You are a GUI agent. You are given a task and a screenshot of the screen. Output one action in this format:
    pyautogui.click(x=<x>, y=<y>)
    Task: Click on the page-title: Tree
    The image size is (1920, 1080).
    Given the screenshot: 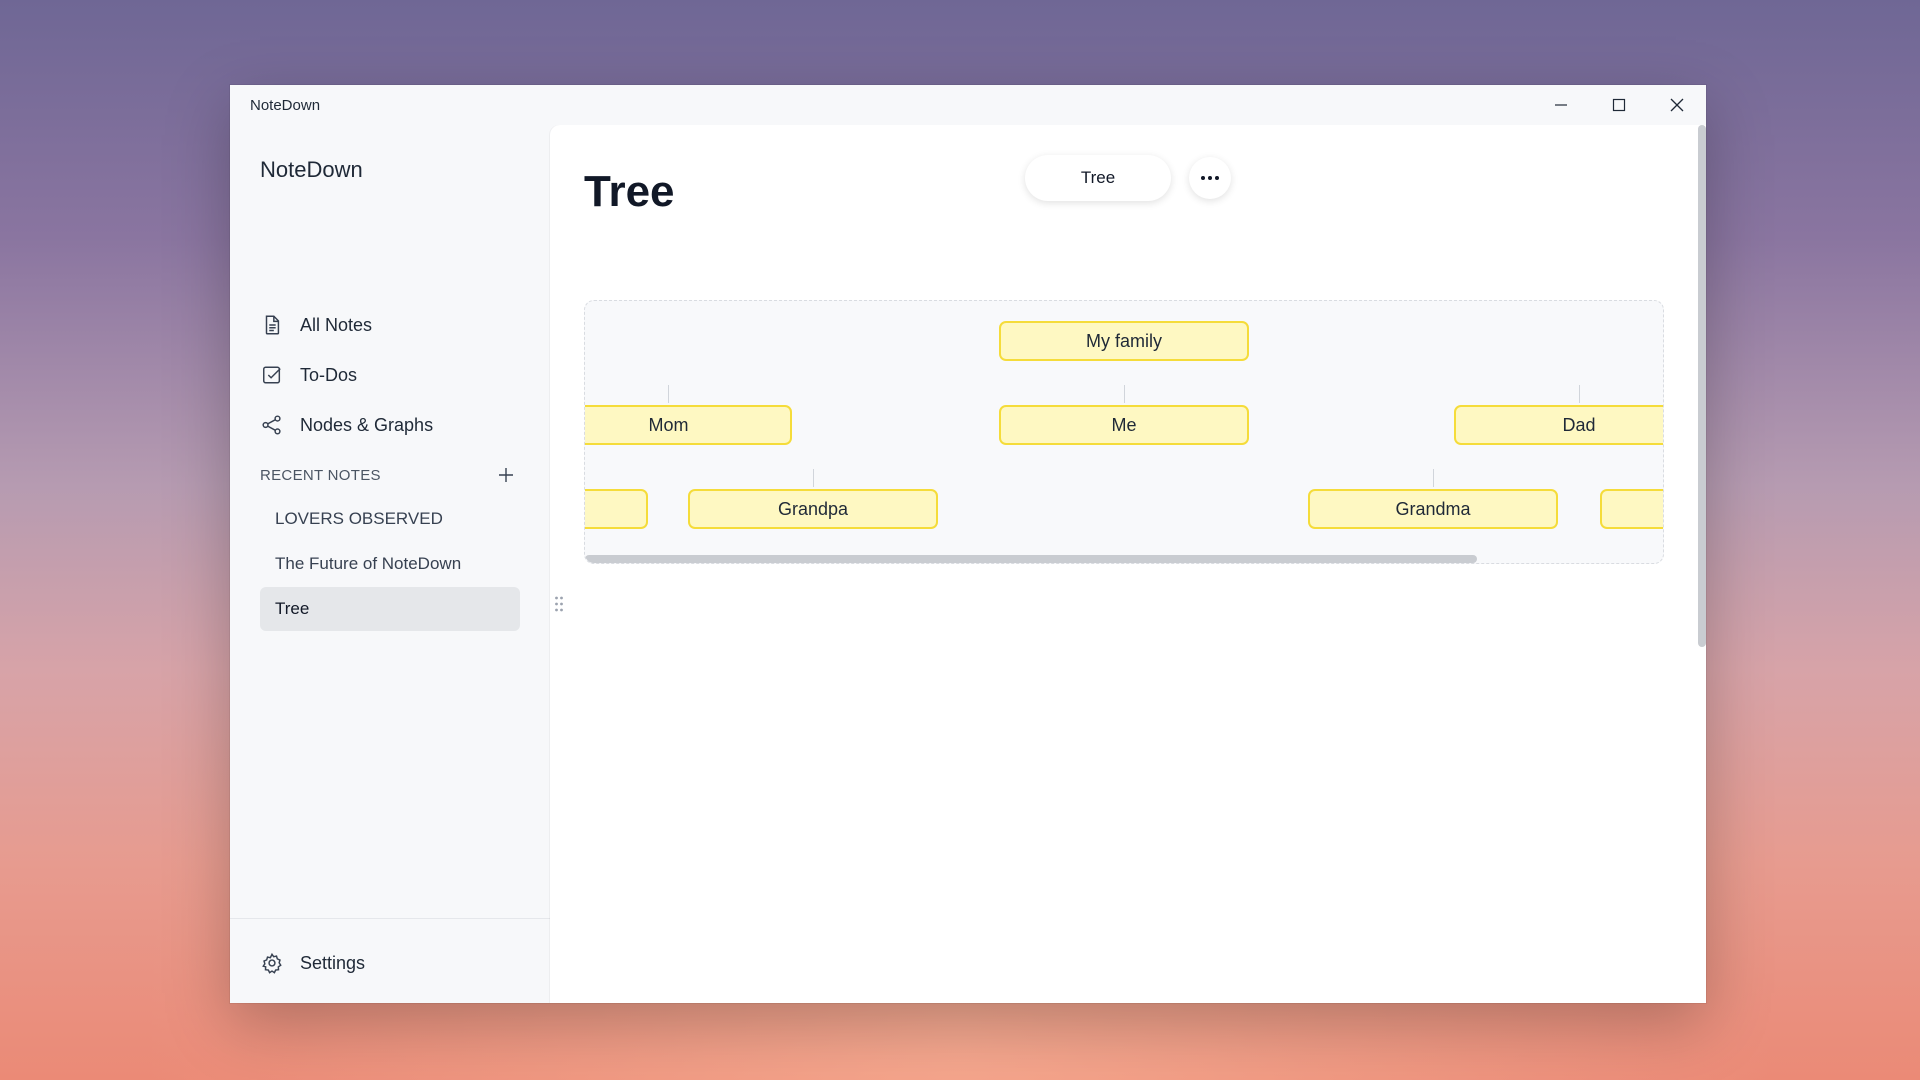 What is the action you would take?
    pyautogui.click(x=629, y=191)
    